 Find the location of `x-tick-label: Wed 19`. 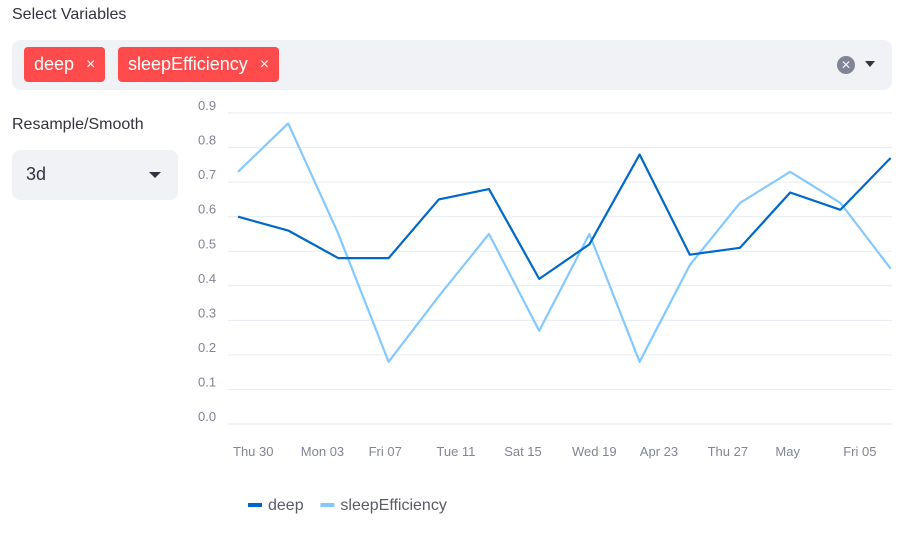

x-tick-label: Wed 19 is located at coordinates (594, 451).